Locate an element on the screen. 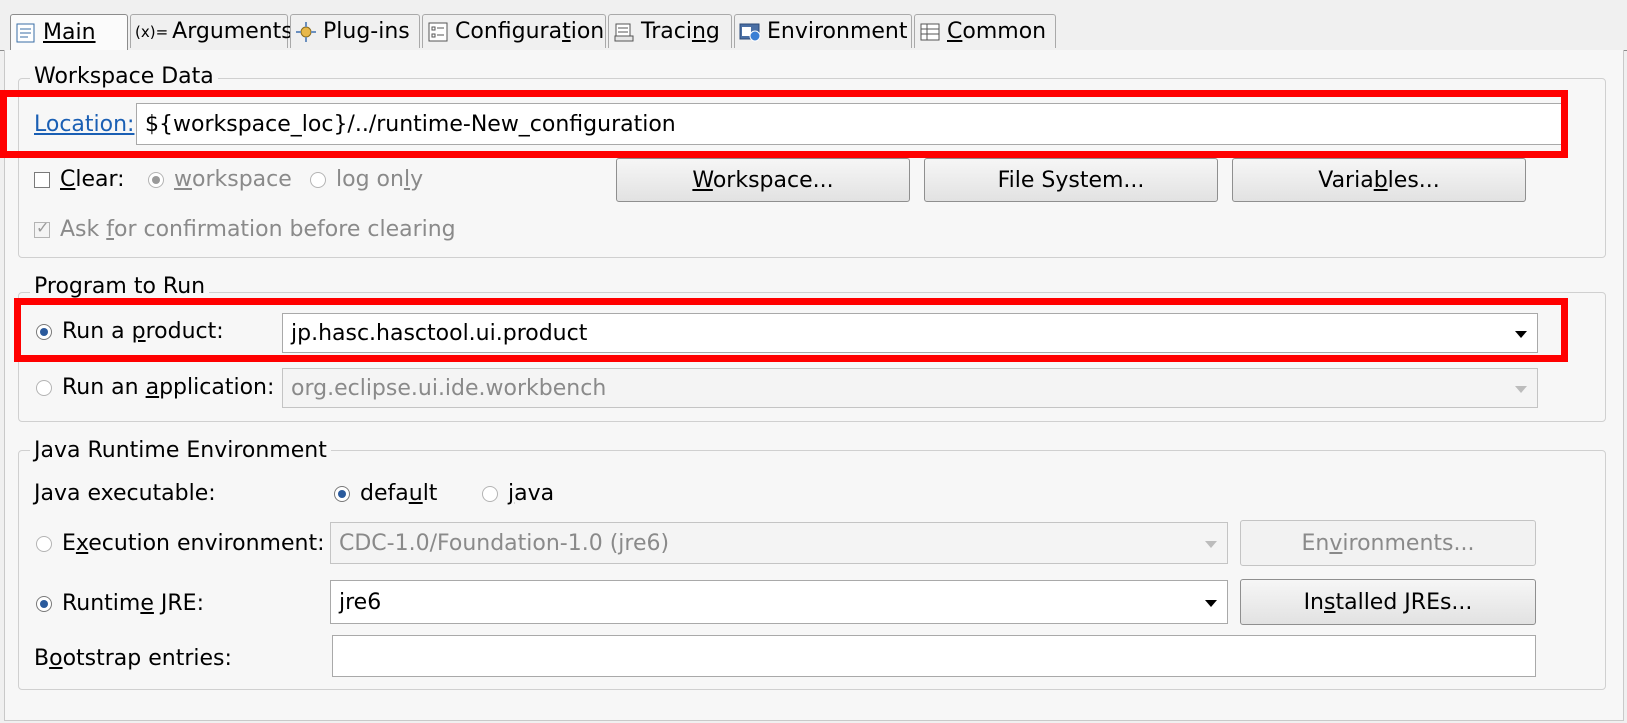 Image resolution: width=1627 pixels, height=723 pixels. execution-environment-combo: CDC-1.0/Foundation-1.0 (jre6) is located at coordinates (779, 543).